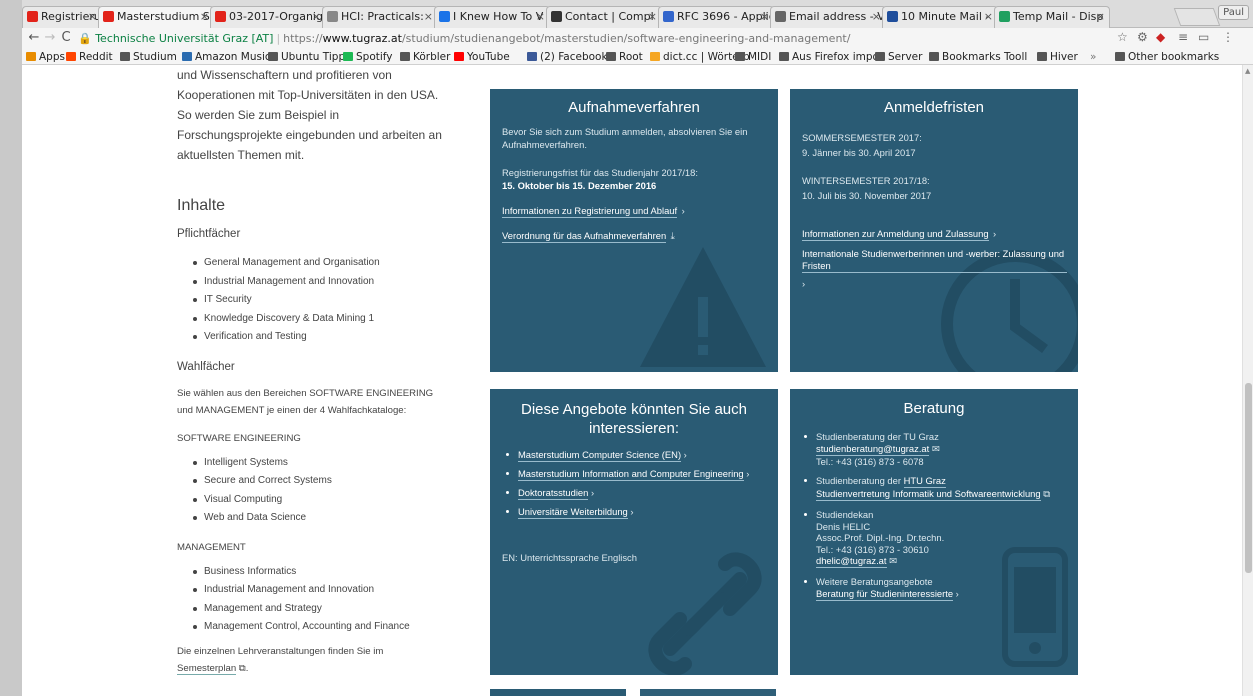 The height and width of the screenshot is (696, 1253). I want to click on bookmark-3: Amazon Music, so click(226, 56).